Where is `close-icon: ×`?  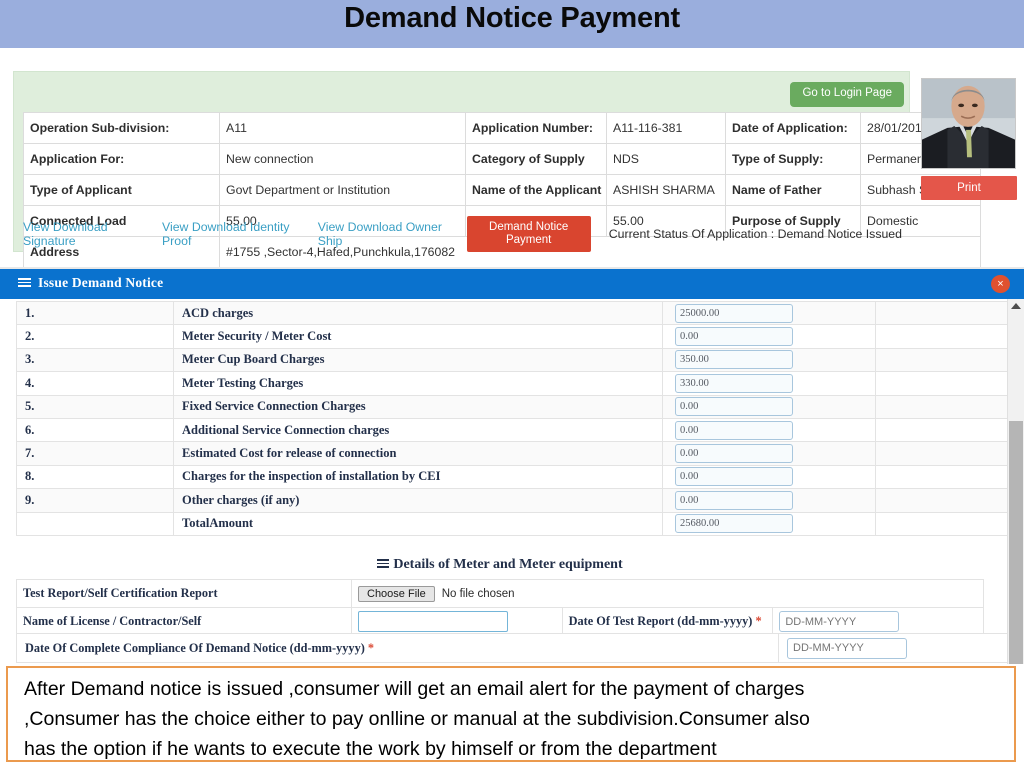
close-icon: × is located at coordinates (1000, 284).